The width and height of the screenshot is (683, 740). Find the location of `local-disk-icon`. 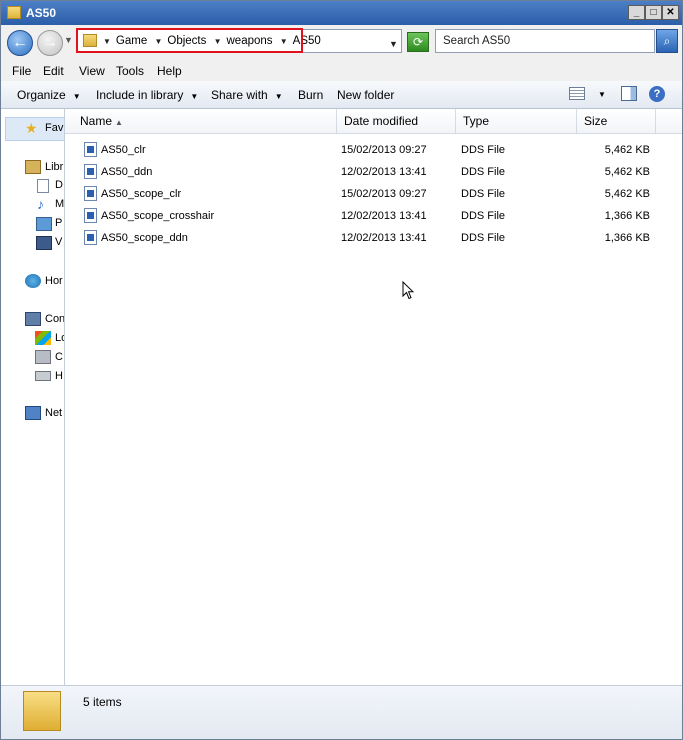

local-disk-icon is located at coordinates (43, 338).